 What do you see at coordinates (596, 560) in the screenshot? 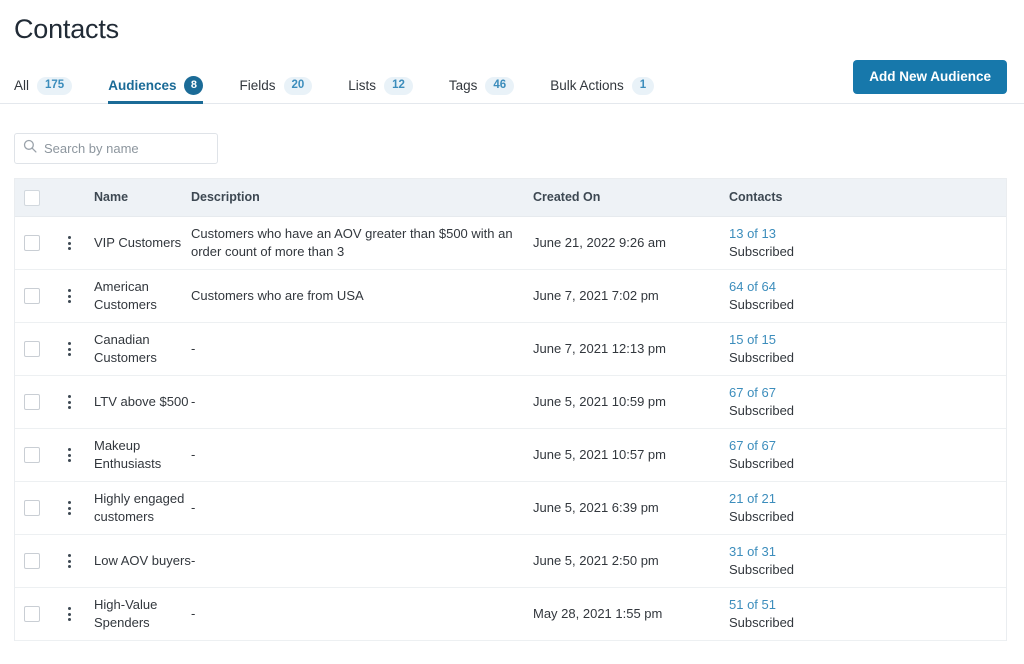
I see `created-on-value: June 5, 2021 2:50 pm` at bounding box center [596, 560].